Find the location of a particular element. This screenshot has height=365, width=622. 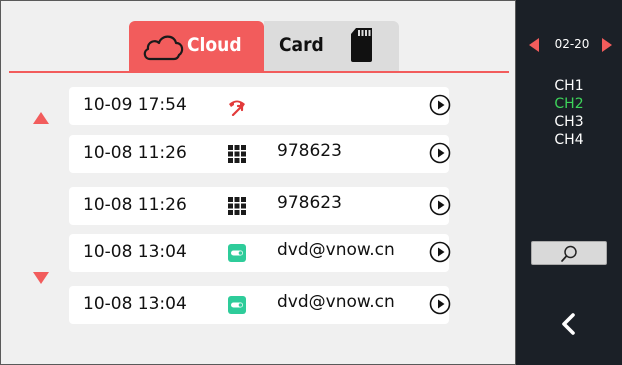

current-date: 02-20 is located at coordinates (572, 44).